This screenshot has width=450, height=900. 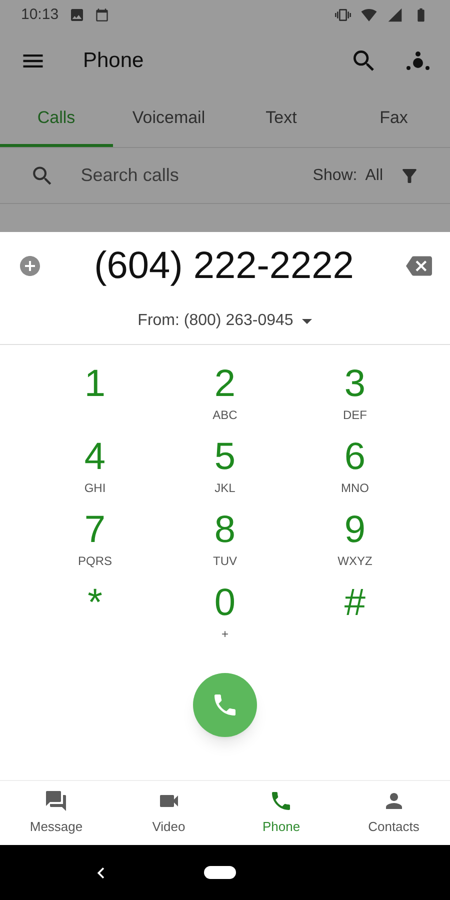 I want to click on chat-bubbles-icon, so click(x=56, y=801).